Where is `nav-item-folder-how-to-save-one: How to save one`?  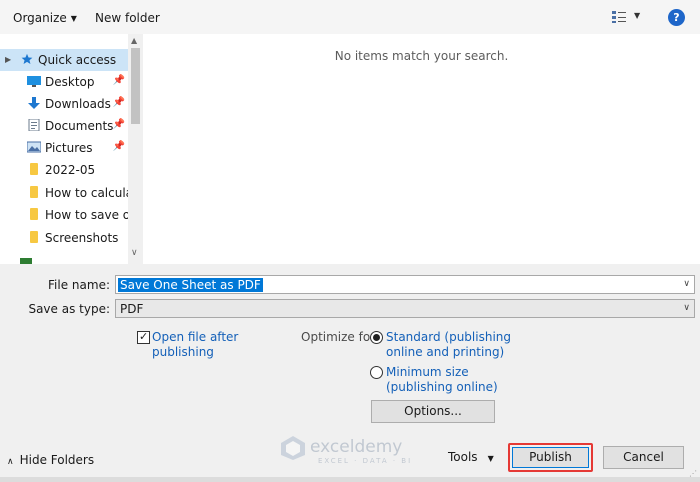
nav-item-folder-how-to-save-one: How to save one is located at coordinates (64, 215).